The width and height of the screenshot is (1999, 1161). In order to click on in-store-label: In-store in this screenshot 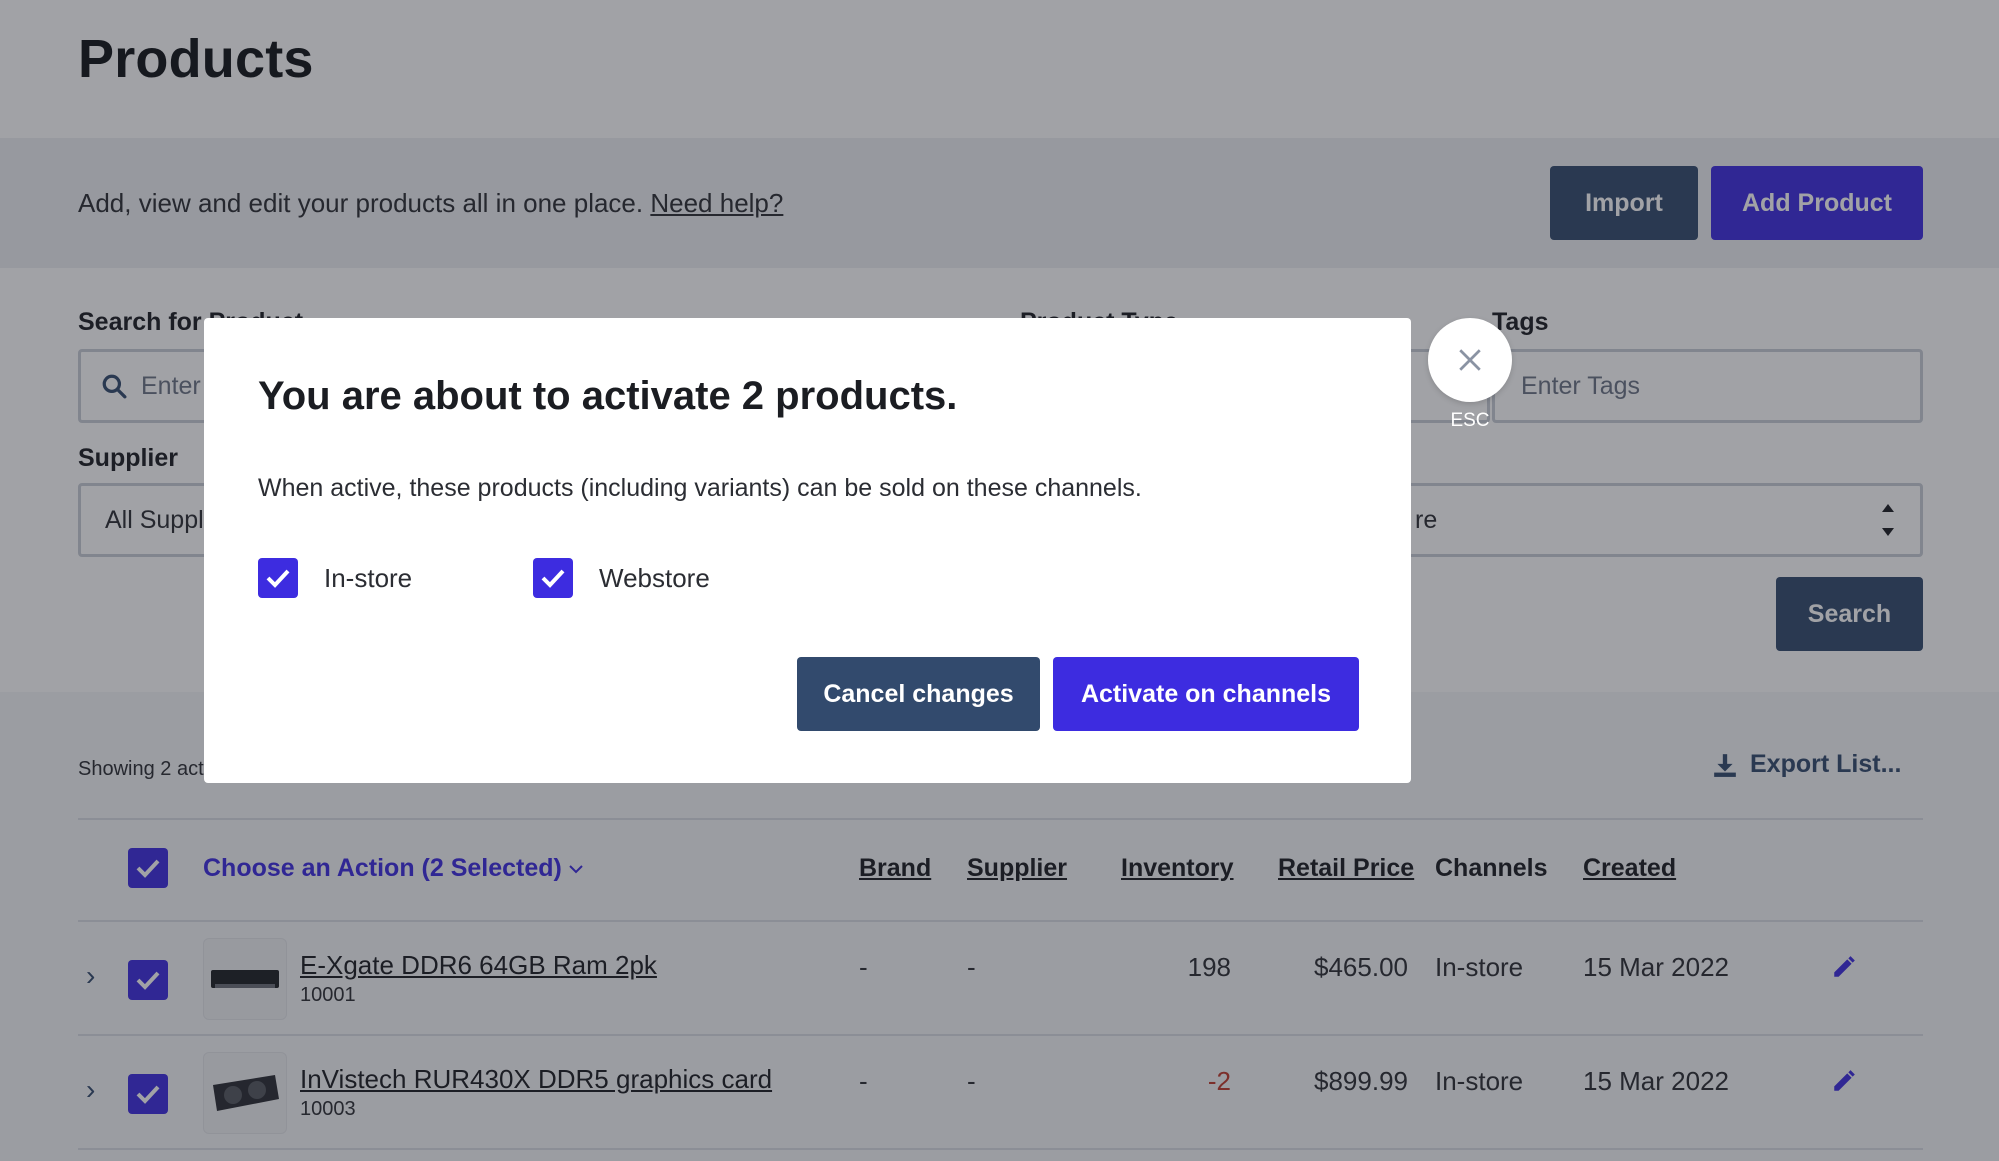, I will do `click(368, 577)`.